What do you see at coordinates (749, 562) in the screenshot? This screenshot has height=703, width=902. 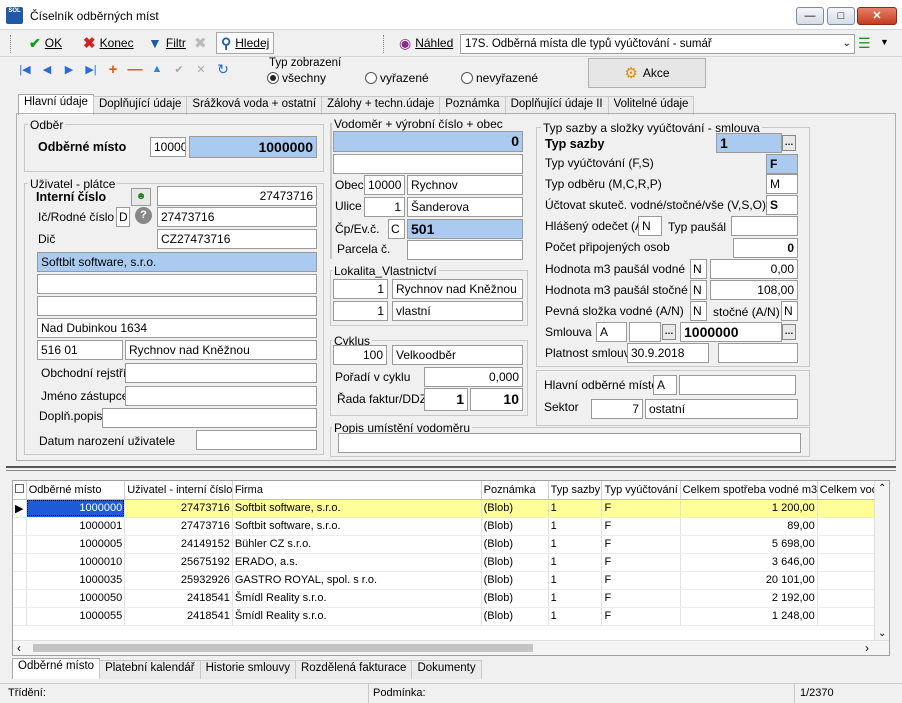 I see `table-cell: 3 646,00` at bounding box center [749, 562].